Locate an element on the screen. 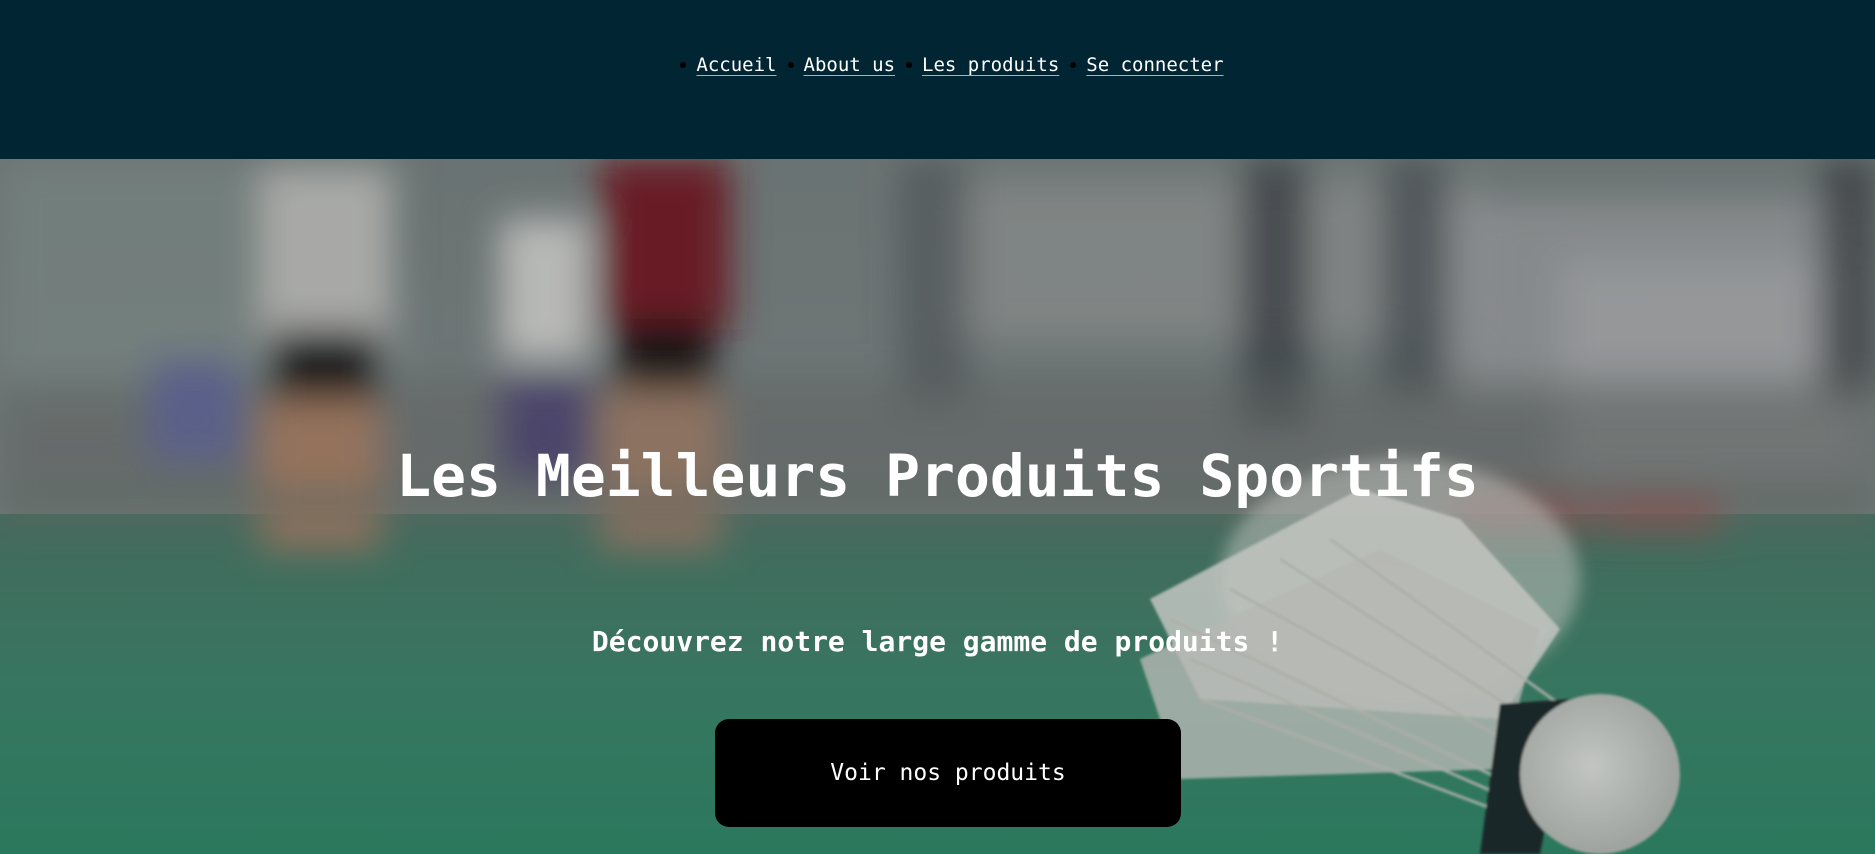 This screenshot has width=1875, height=854. nav-link-about-us: About us is located at coordinates (850, 65).